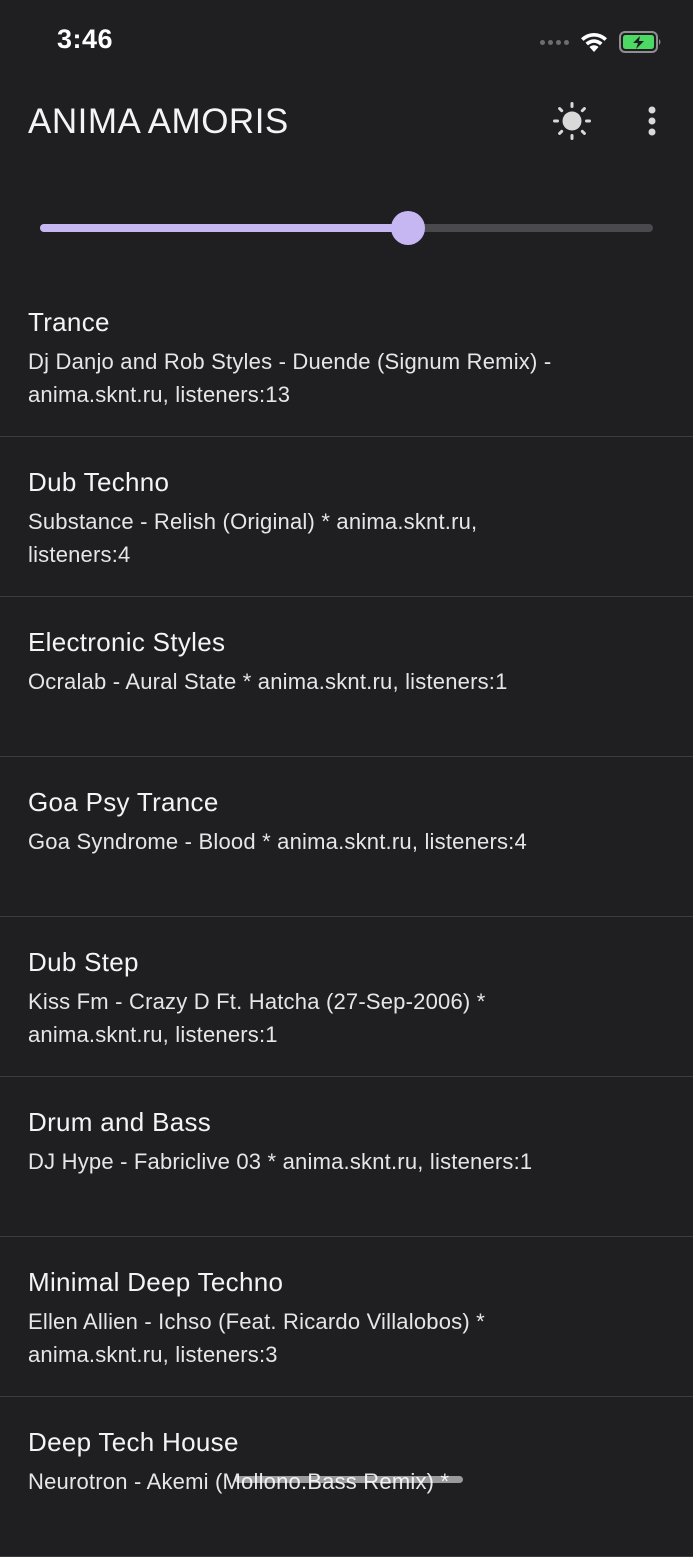 The image size is (693, 1557). I want to click on more-options-button, so click(652, 121).